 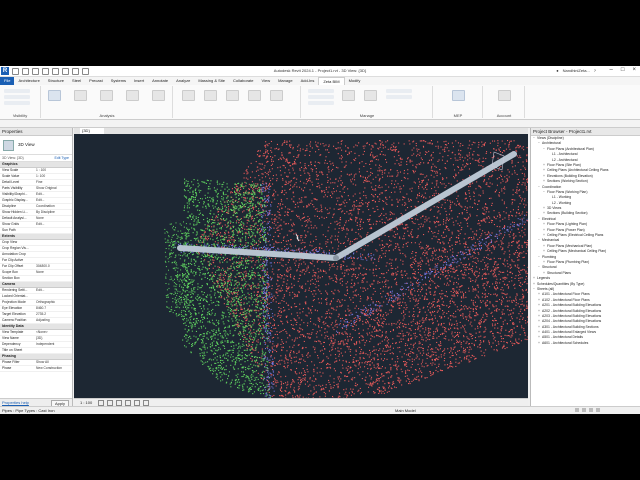 I want to click on property-value: Show All, so click(x=54, y=362).